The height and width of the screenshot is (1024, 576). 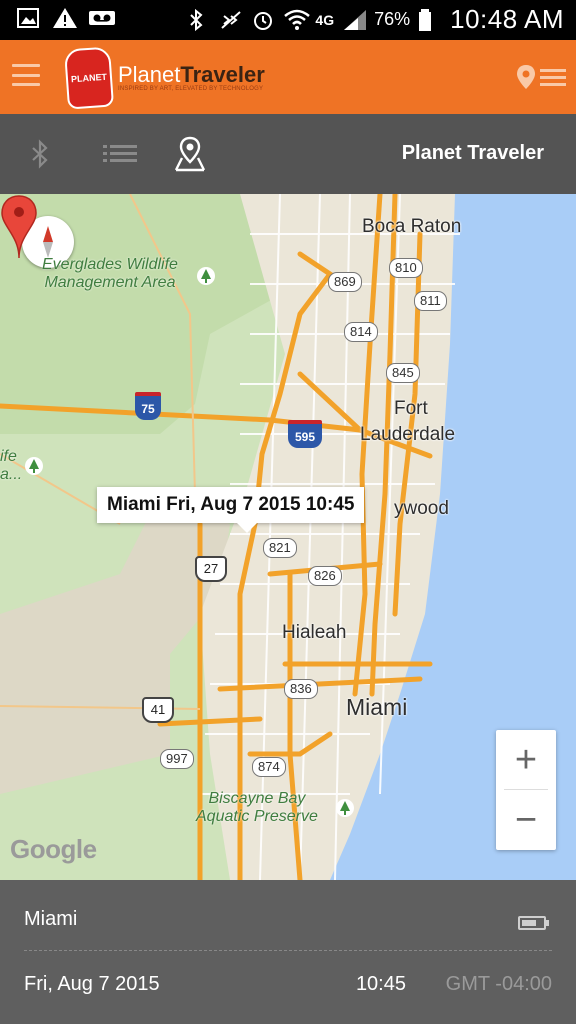 I want to click on route-shield-845: 845, so click(x=403, y=373).